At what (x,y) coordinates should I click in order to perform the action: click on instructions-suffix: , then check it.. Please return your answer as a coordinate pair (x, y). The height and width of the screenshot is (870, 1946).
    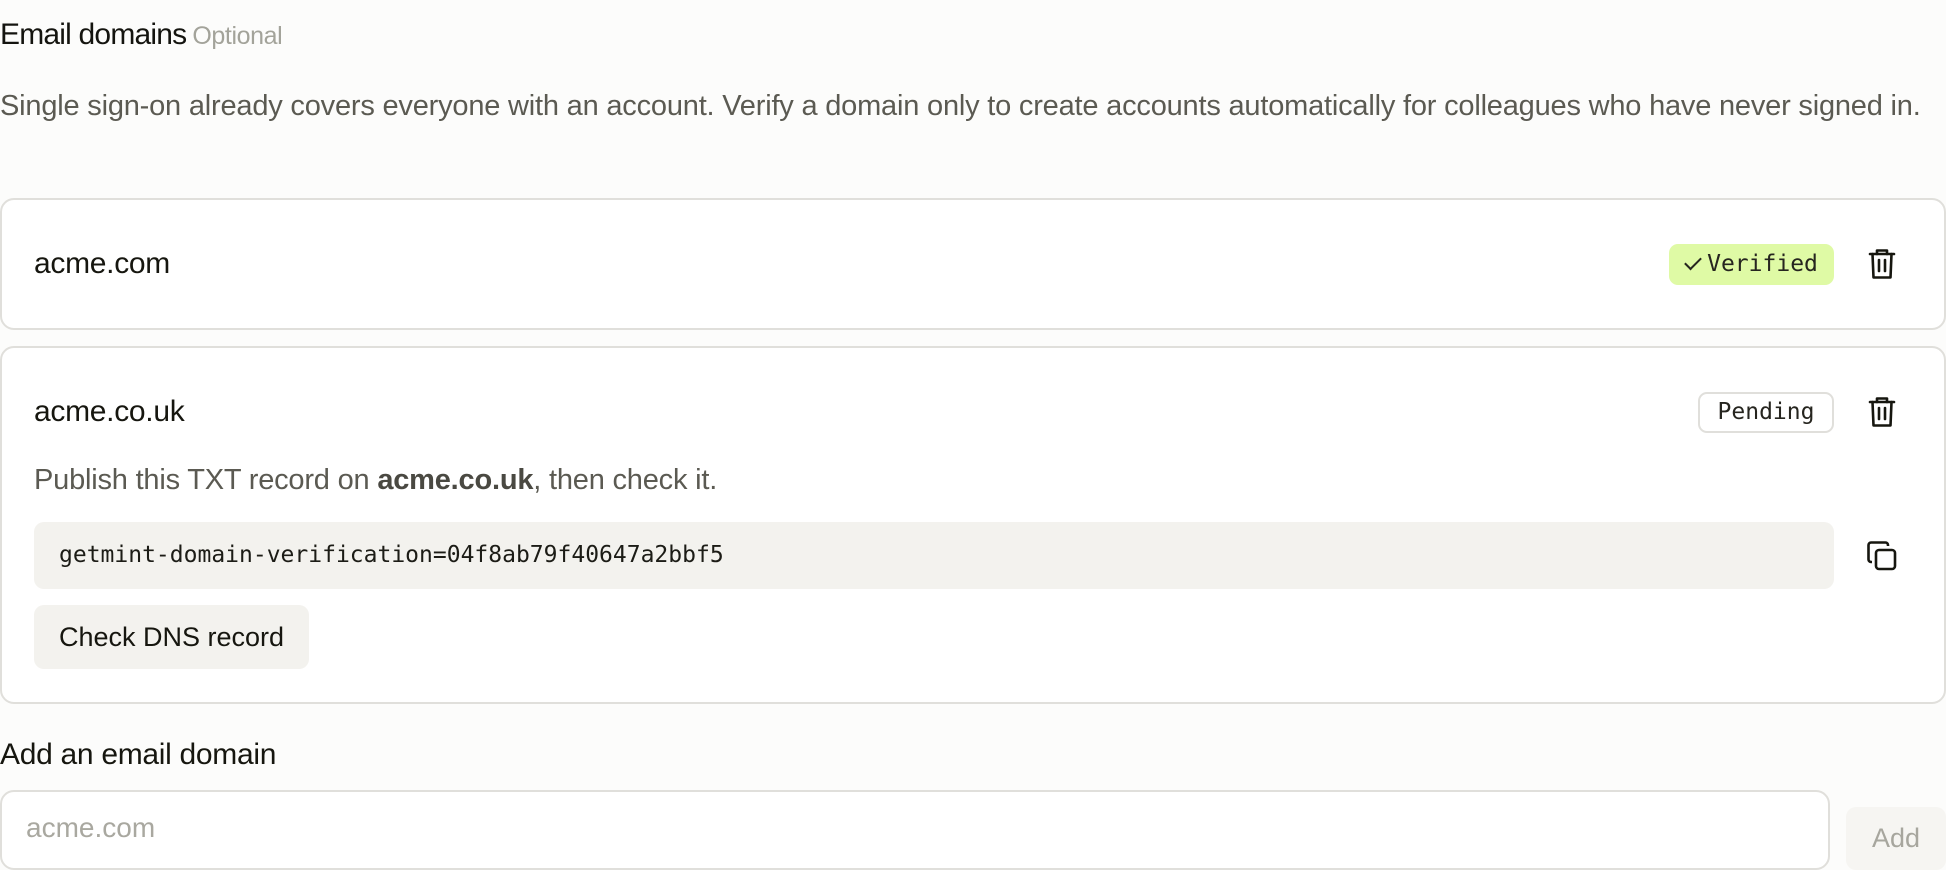
    Looking at the image, I should click on (625, 480).